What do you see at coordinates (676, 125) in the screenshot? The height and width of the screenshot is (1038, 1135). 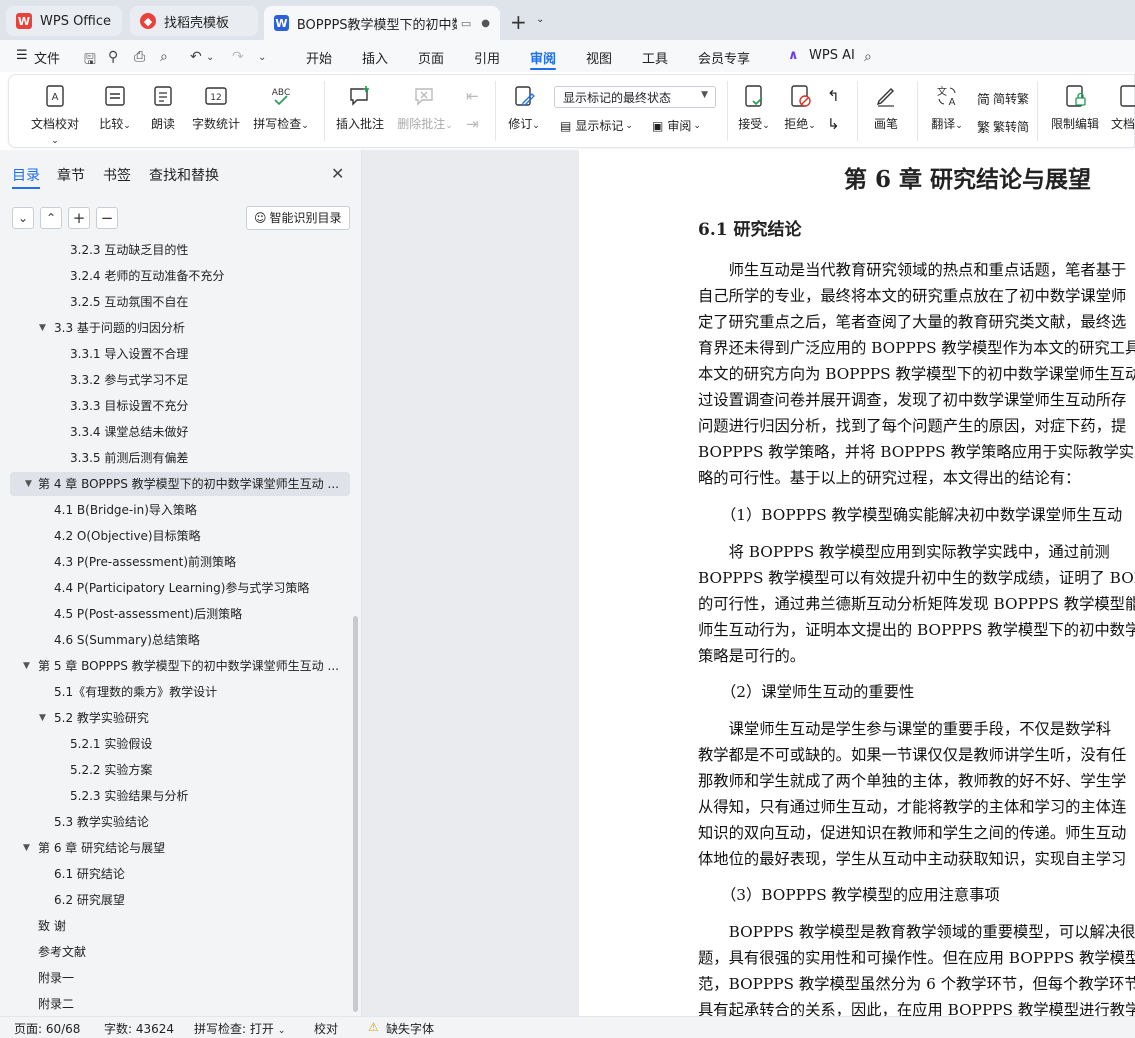 I see `review-pane-button: ▣ 审阅 ⌄` at bounding box center [676, 125].